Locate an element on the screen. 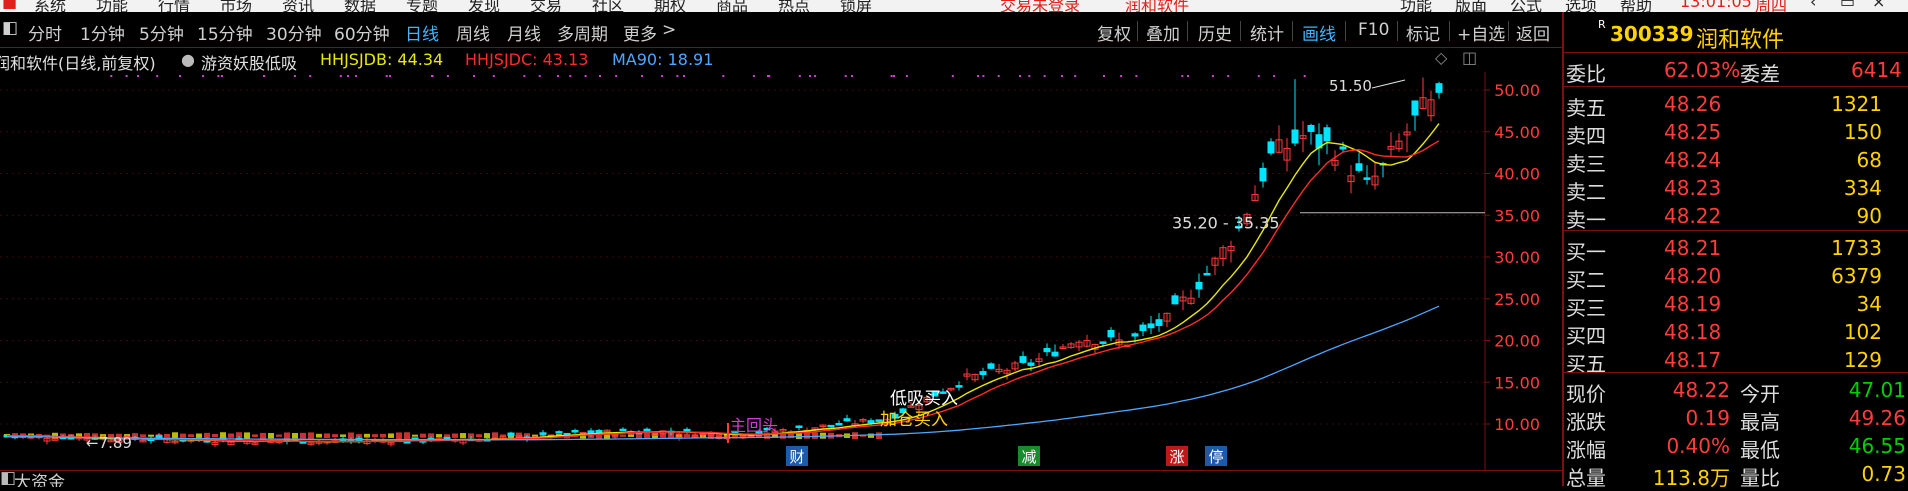 This screenshot has width=1908, height=491. menu-item-community: 社区 is located at coordinates (608, 6).